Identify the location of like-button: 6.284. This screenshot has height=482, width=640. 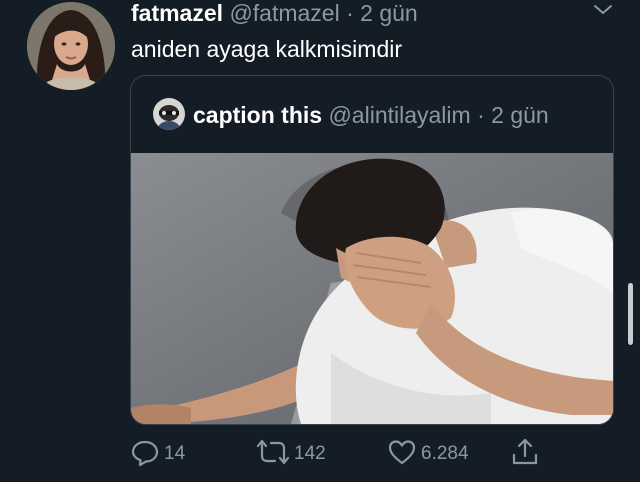
(428, 454).